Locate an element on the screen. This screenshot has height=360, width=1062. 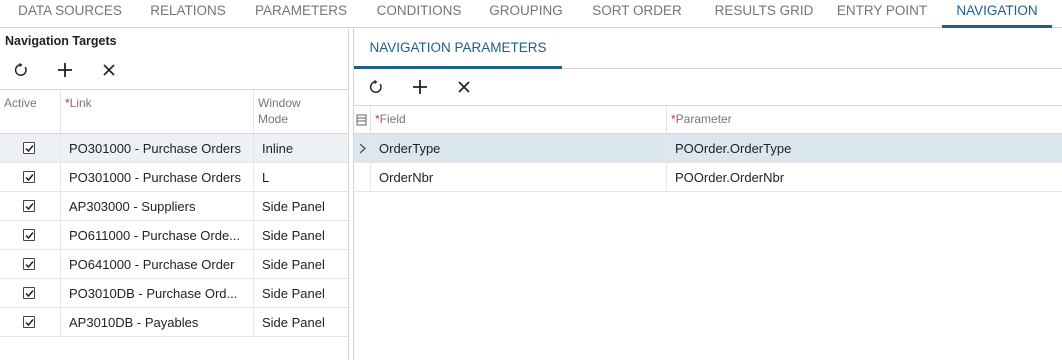
column-header-field: *Field is located at coordinates (518, 119).